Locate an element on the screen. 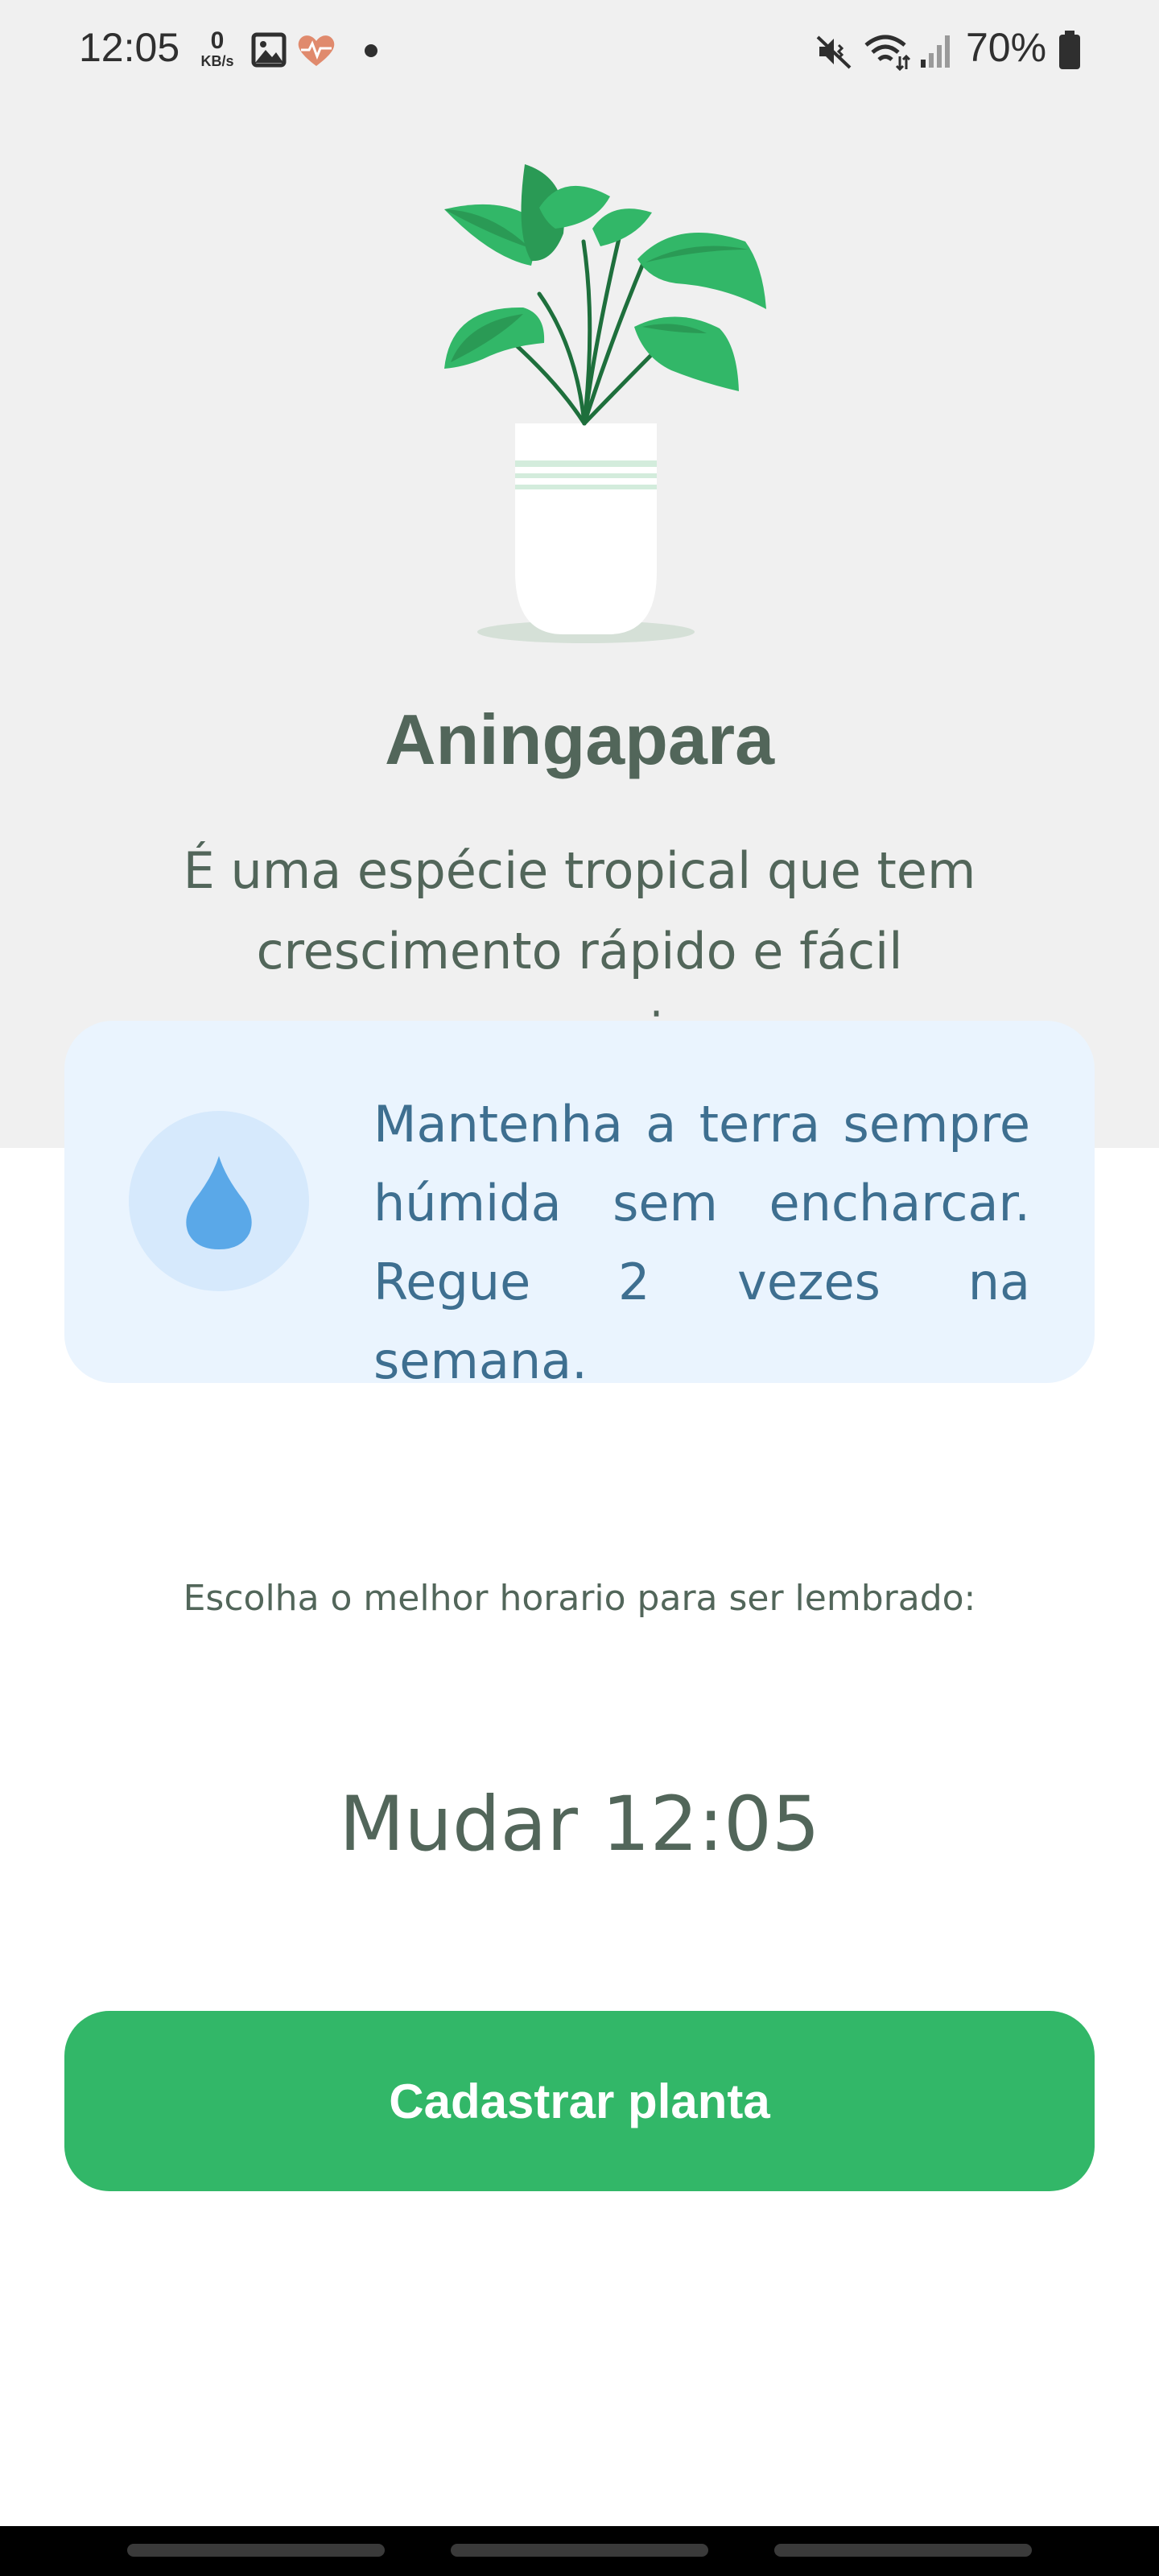  potted-plant-illustration is located at coordinates (605, 403).